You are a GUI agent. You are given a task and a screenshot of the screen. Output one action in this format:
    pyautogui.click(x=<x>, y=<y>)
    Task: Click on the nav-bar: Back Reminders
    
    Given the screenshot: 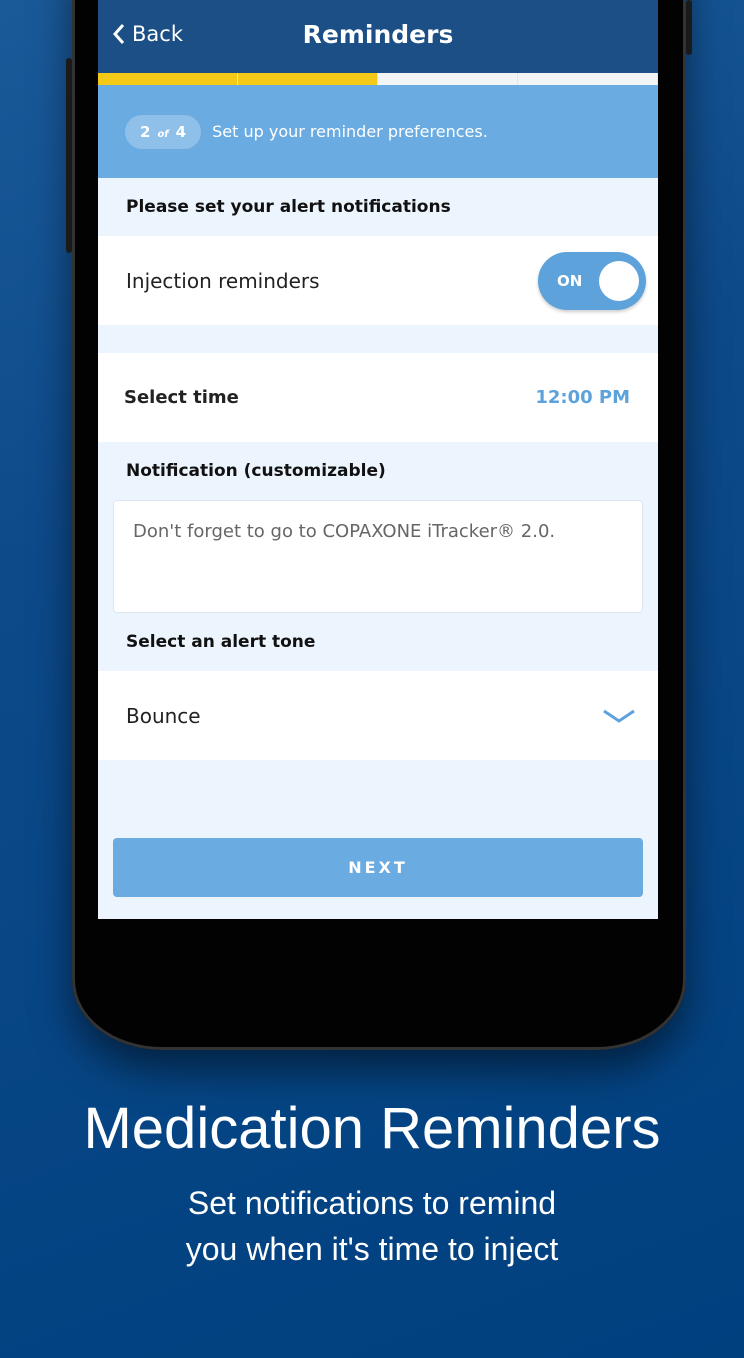 What is the action you would take?
    pyautogui.click(x=378, y=36)
    